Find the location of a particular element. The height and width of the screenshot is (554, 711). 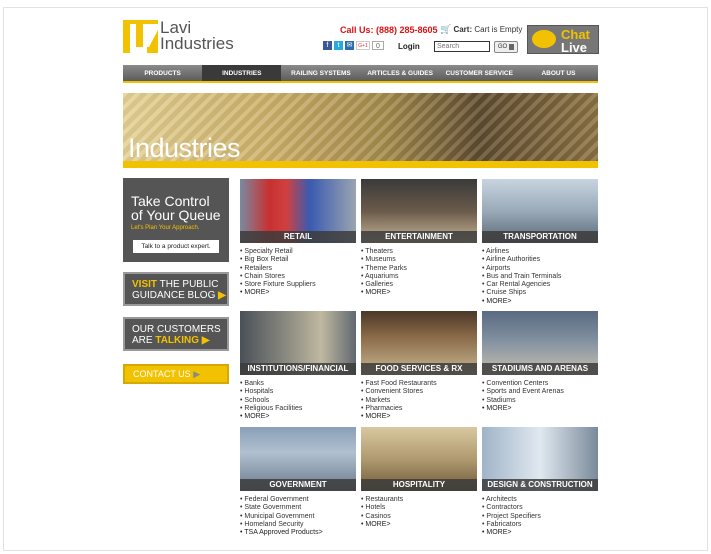

list-item: Municipal Government is located at coordinates (298, 517).